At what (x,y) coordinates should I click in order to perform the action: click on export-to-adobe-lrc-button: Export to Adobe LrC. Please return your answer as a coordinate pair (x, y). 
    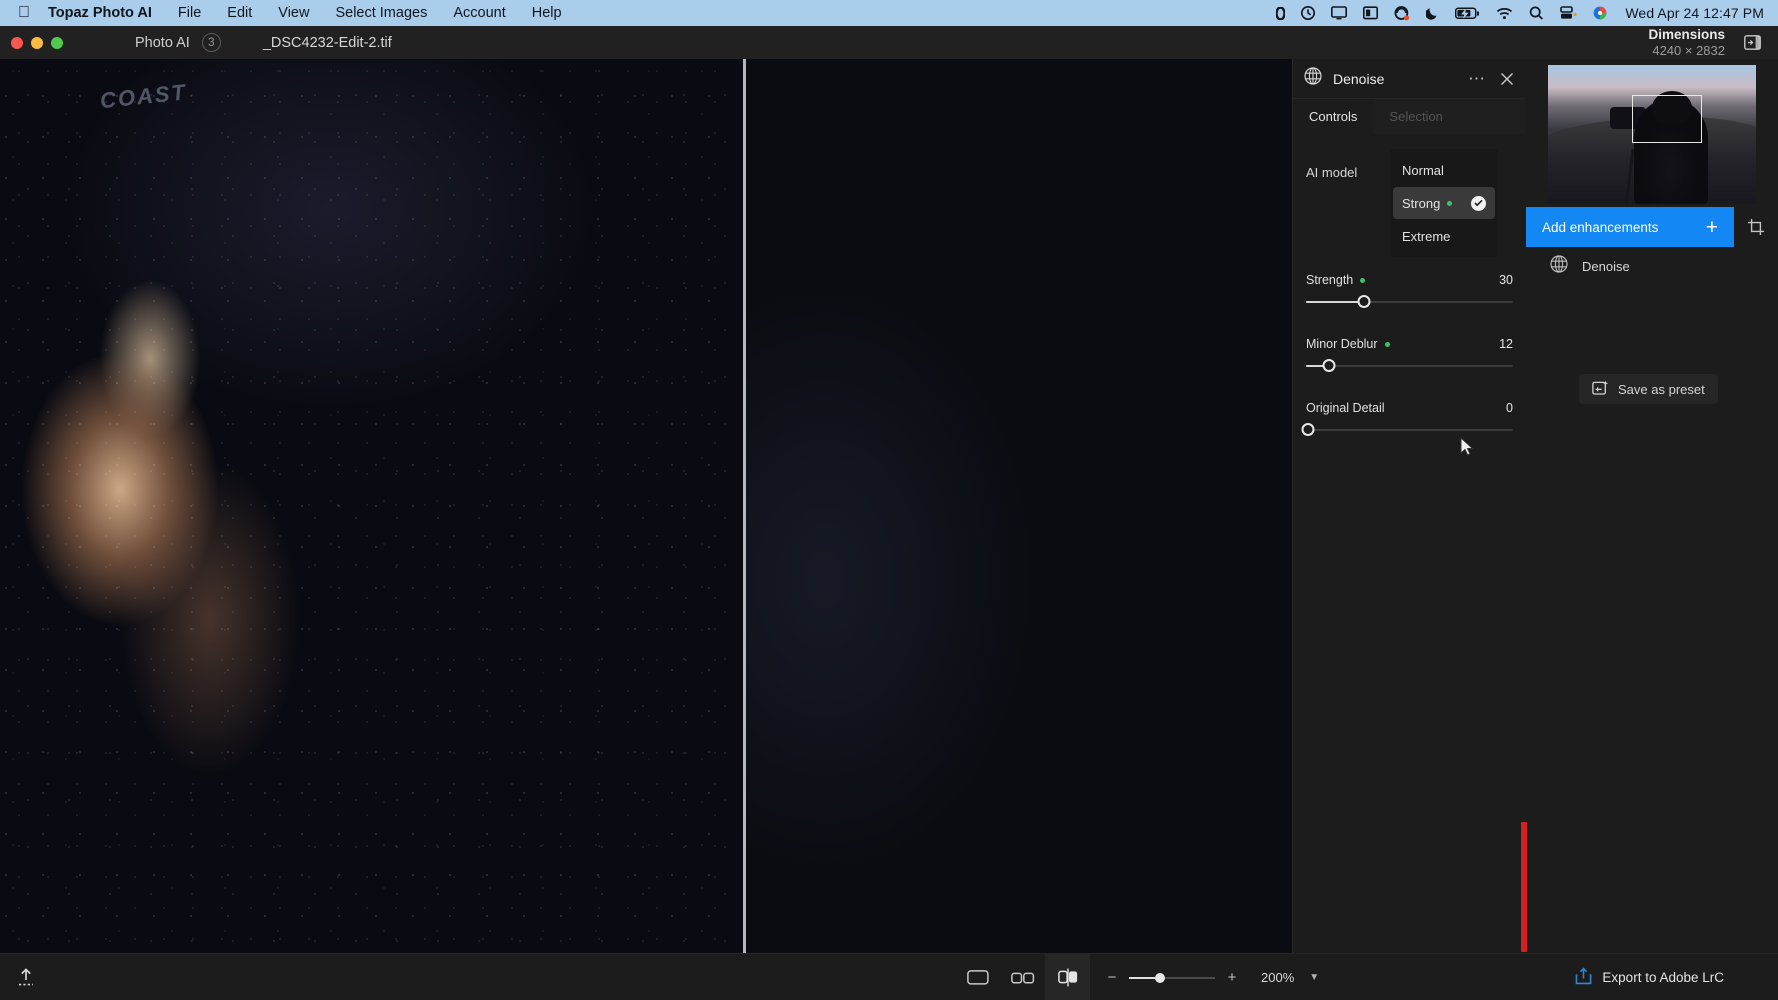
    Looking at the image, I should click on (1649, 977).